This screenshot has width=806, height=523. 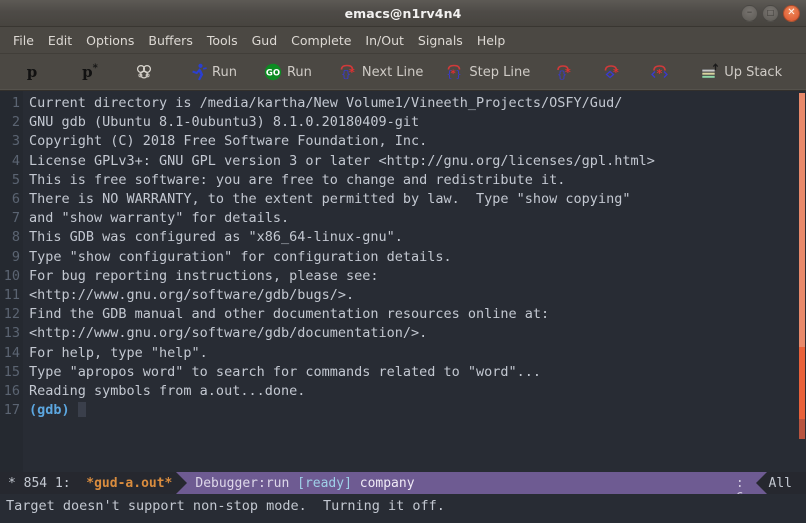 I want to click on minimize-icon: –, so click(x=749, y=11).